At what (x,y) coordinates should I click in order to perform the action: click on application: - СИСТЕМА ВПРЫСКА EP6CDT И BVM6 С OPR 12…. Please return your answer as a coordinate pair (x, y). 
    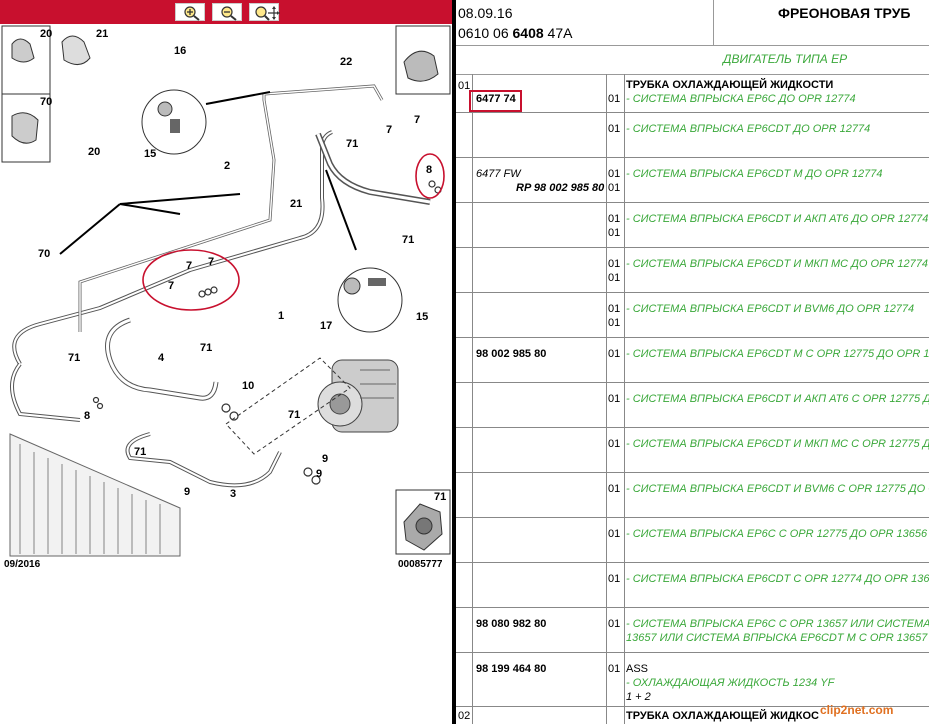
    Looking at the image, I should click on (777, 489).